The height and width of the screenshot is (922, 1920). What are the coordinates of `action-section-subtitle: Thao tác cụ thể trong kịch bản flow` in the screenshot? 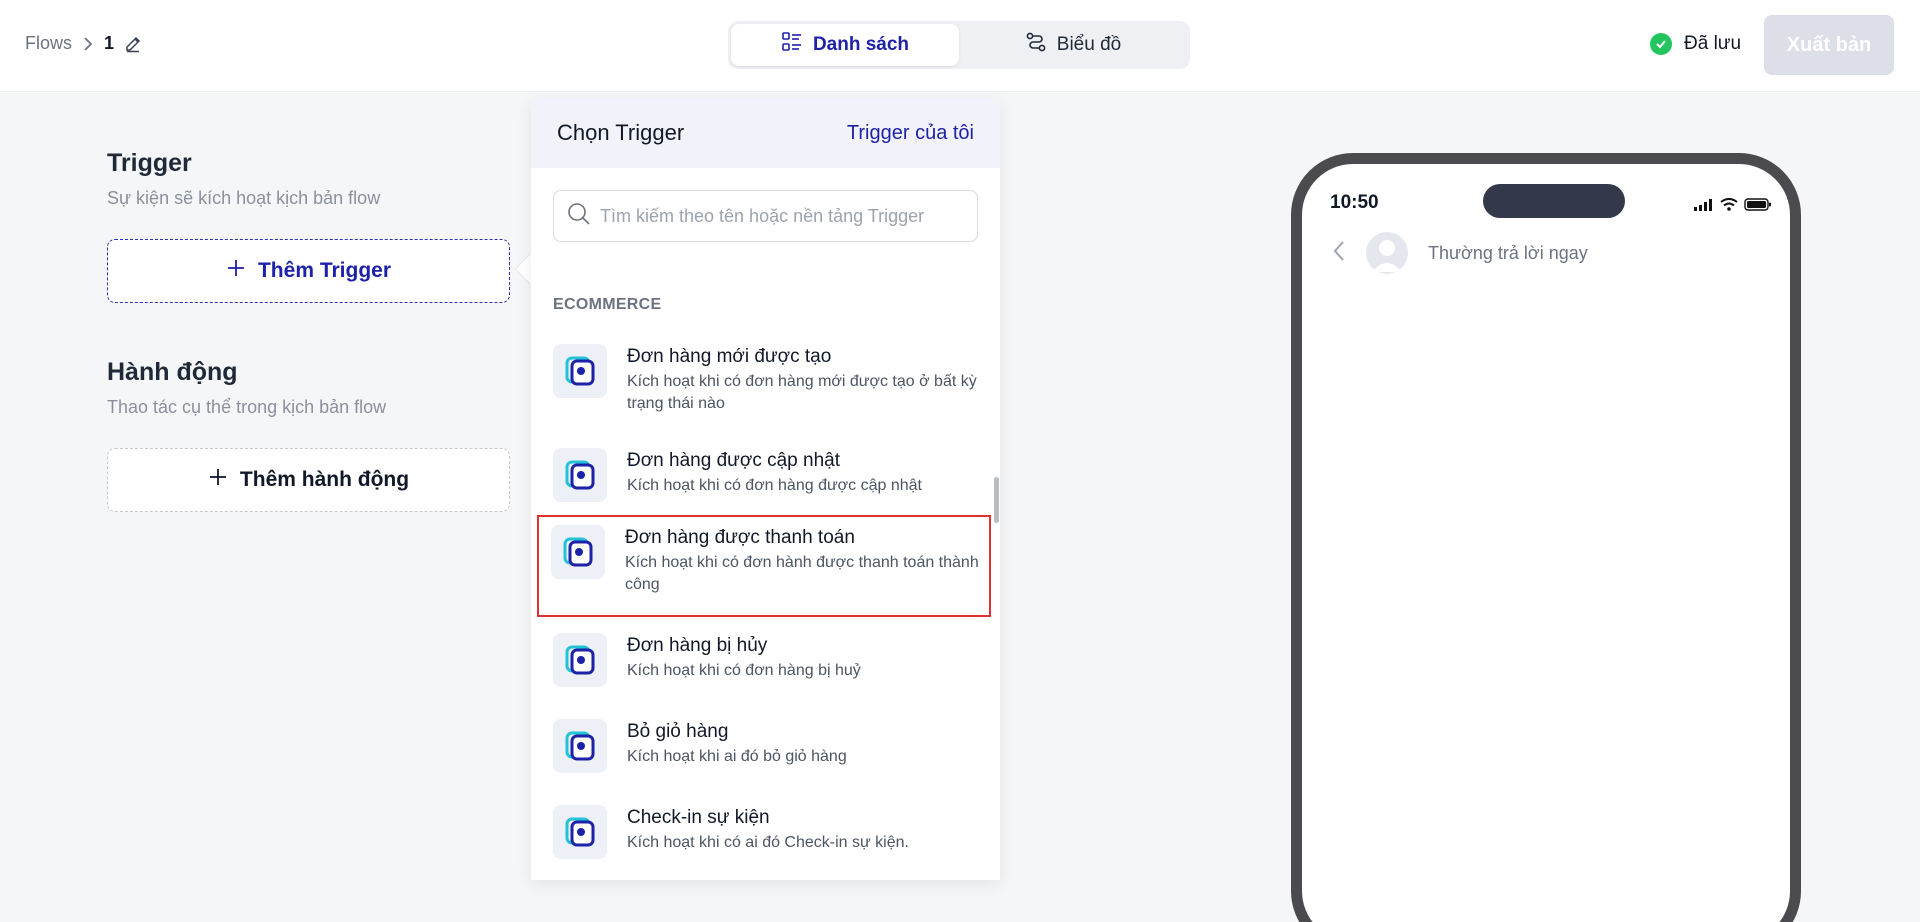 It's located at (247, 407).